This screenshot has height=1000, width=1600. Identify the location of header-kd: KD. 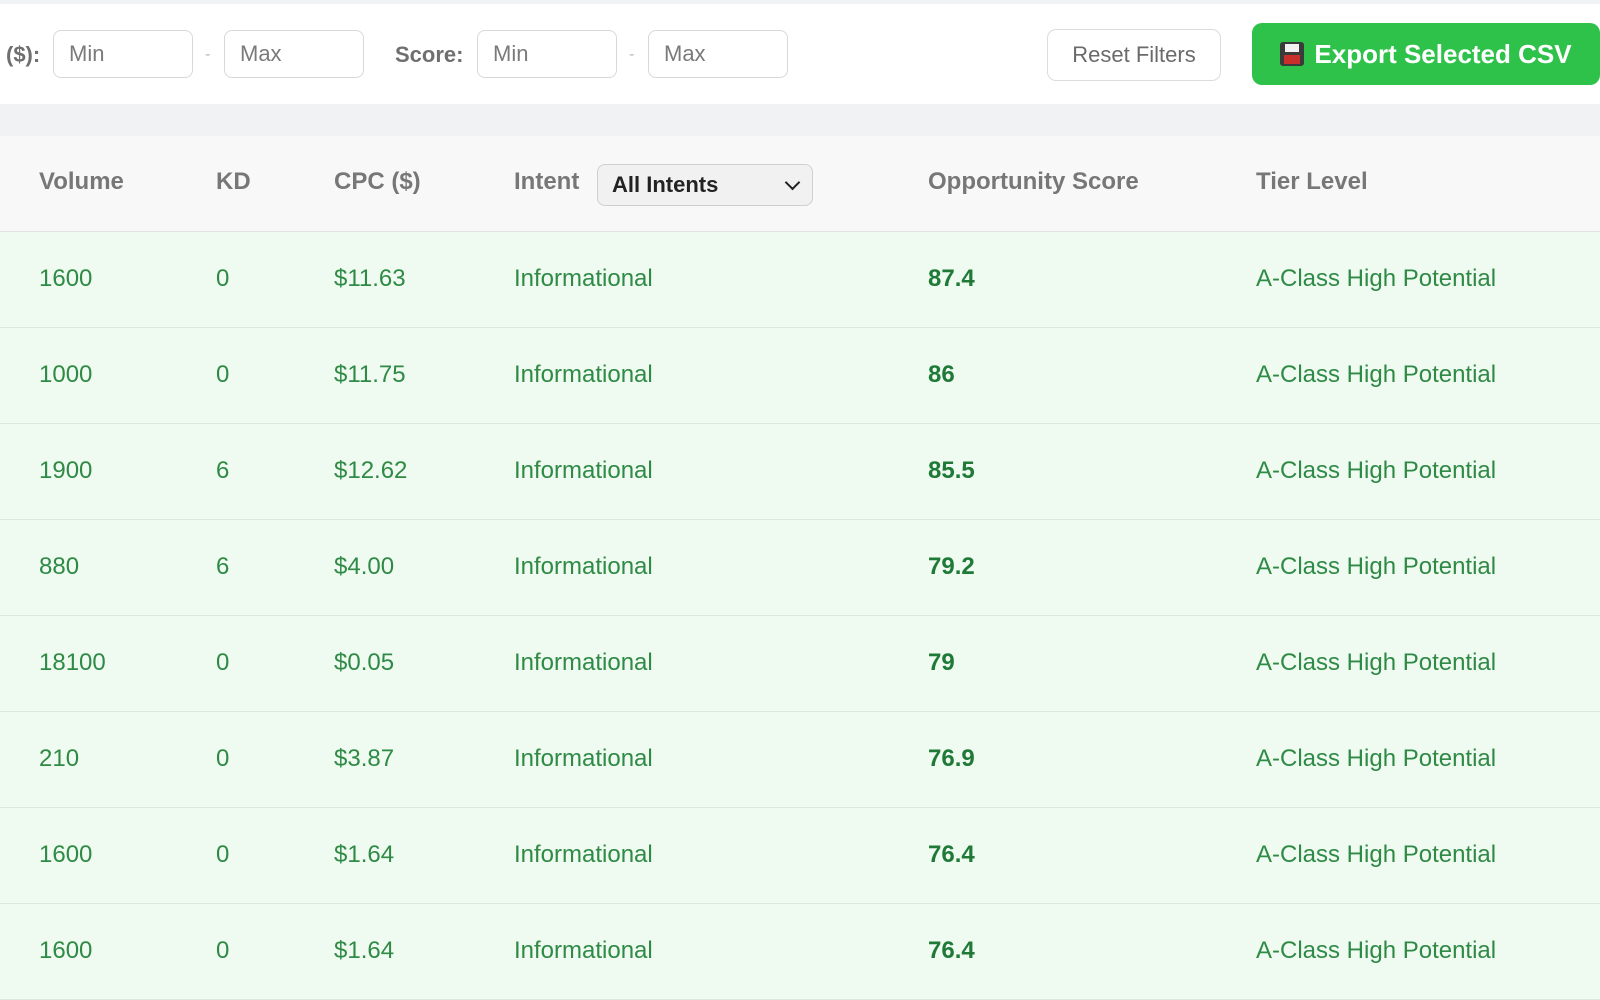
(233, 182).